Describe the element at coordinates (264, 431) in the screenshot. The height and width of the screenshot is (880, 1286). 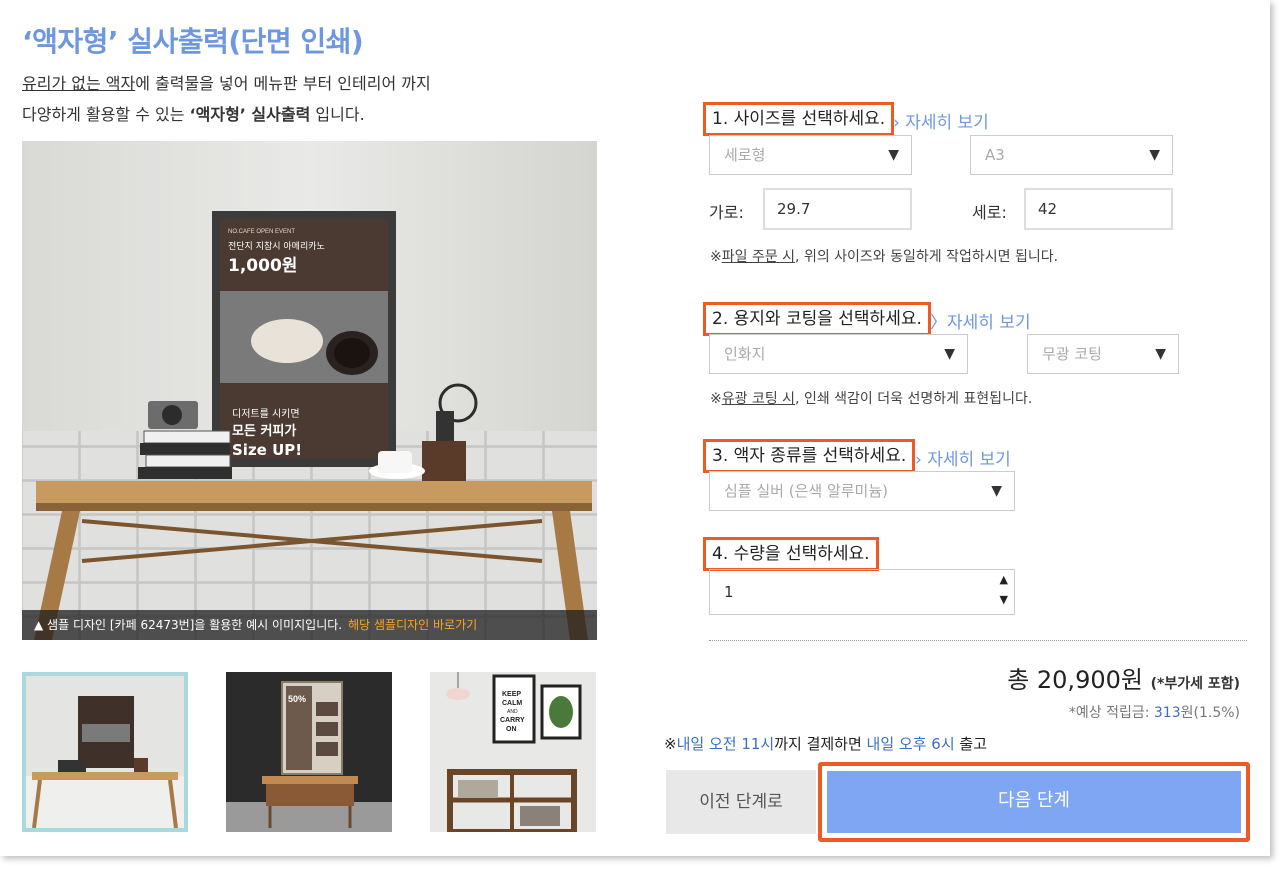
I see `poster-promo-line-2: 모든 커피가` at that location.